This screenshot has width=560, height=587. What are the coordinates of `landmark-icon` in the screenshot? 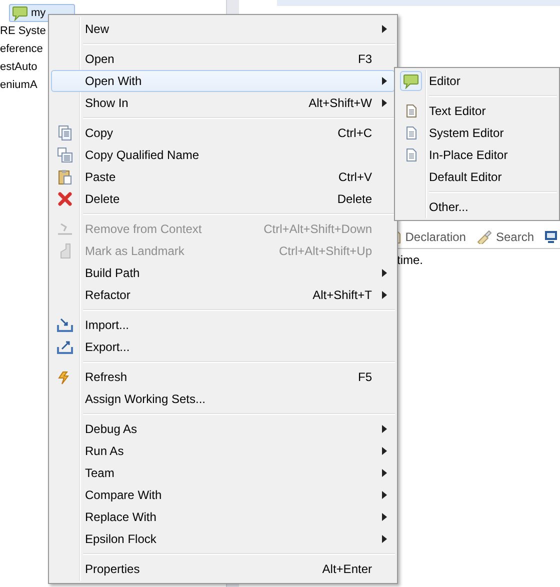 It's located at (65, 251).